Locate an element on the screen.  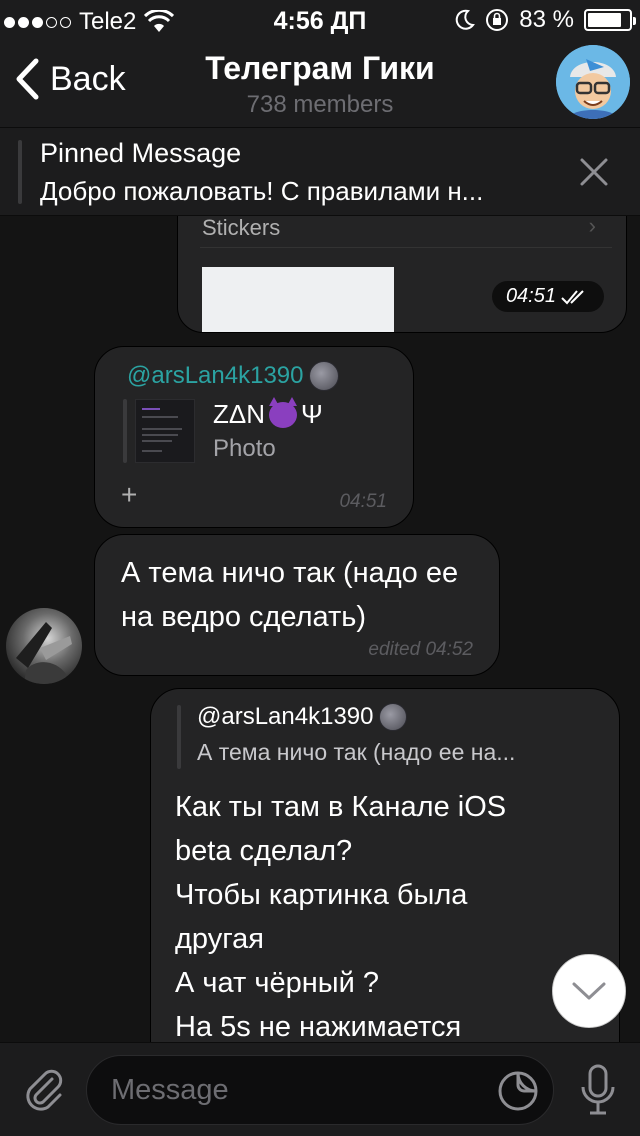
photo-thumbnail is located at coordinates (165, 431).